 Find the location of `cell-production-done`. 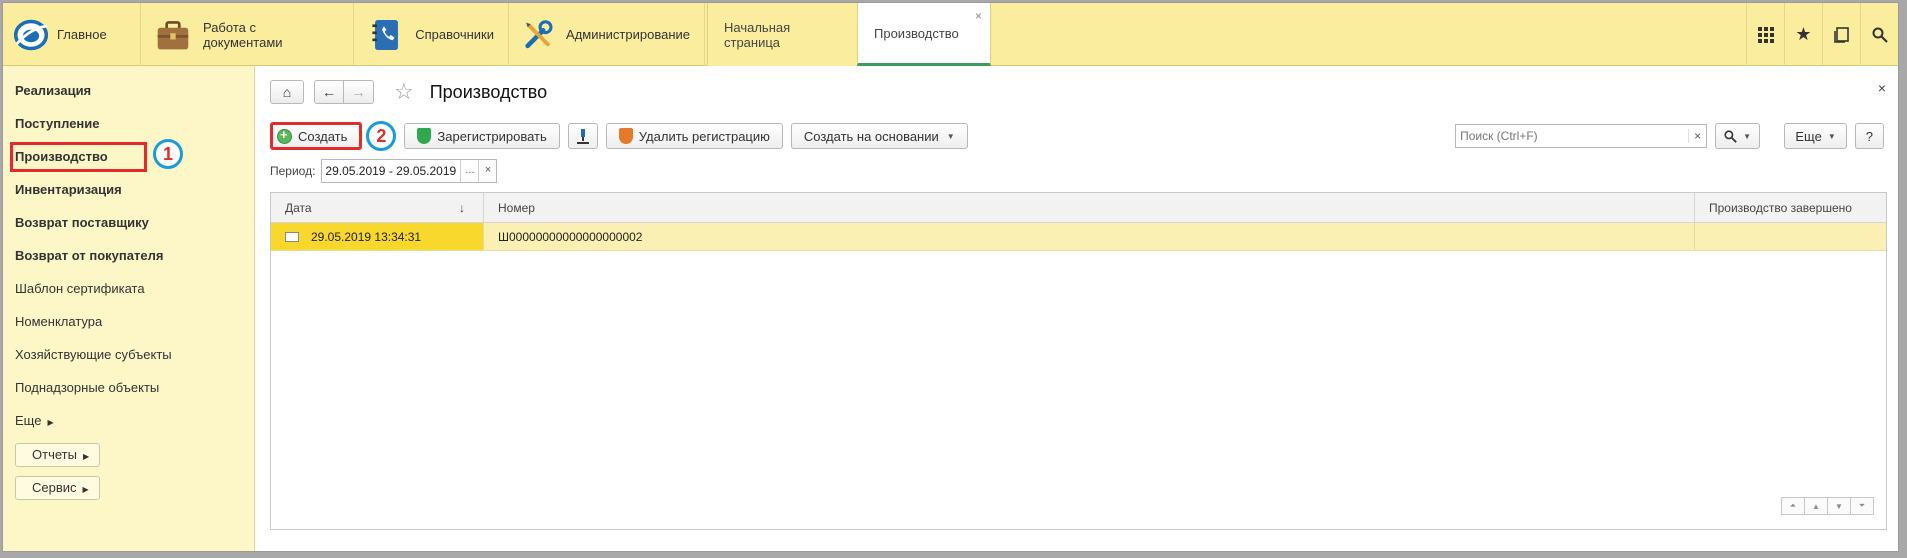

cell-production-done is located at coordinates (1790, 236).